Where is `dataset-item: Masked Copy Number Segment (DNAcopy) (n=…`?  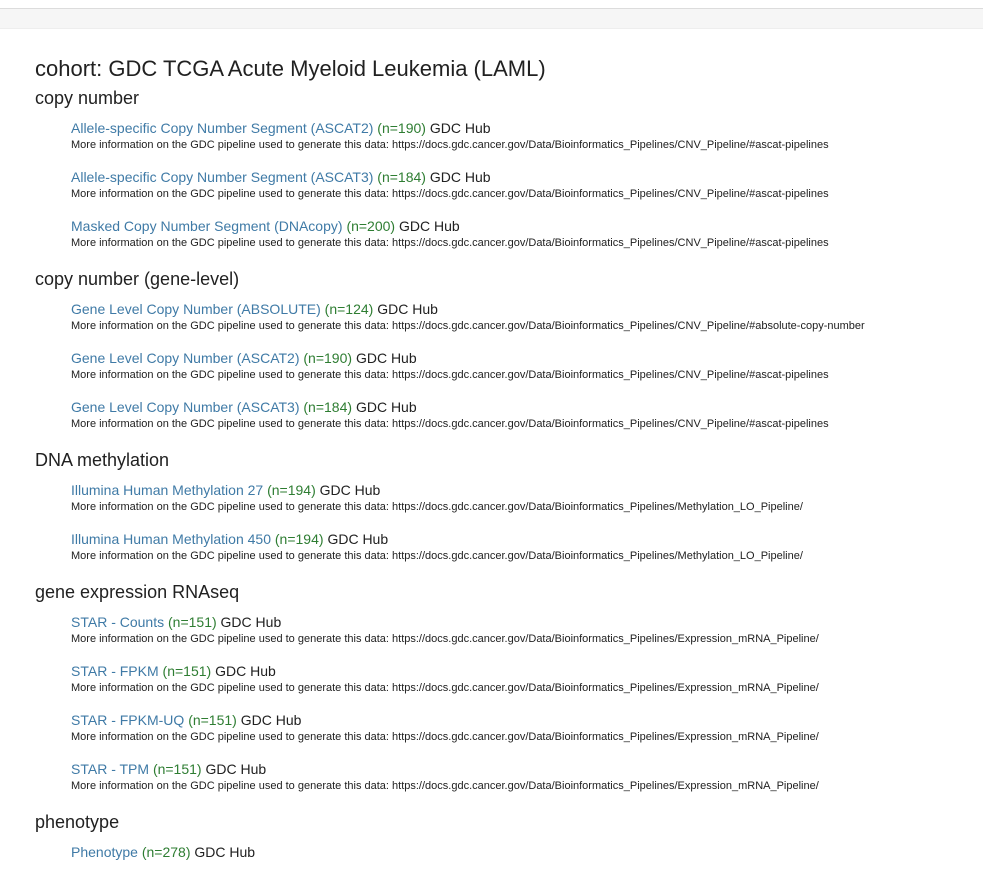 dataset-item: Masked Copy Number Segment (DNAcopy) (n=… is located at coordinates (523, 234).